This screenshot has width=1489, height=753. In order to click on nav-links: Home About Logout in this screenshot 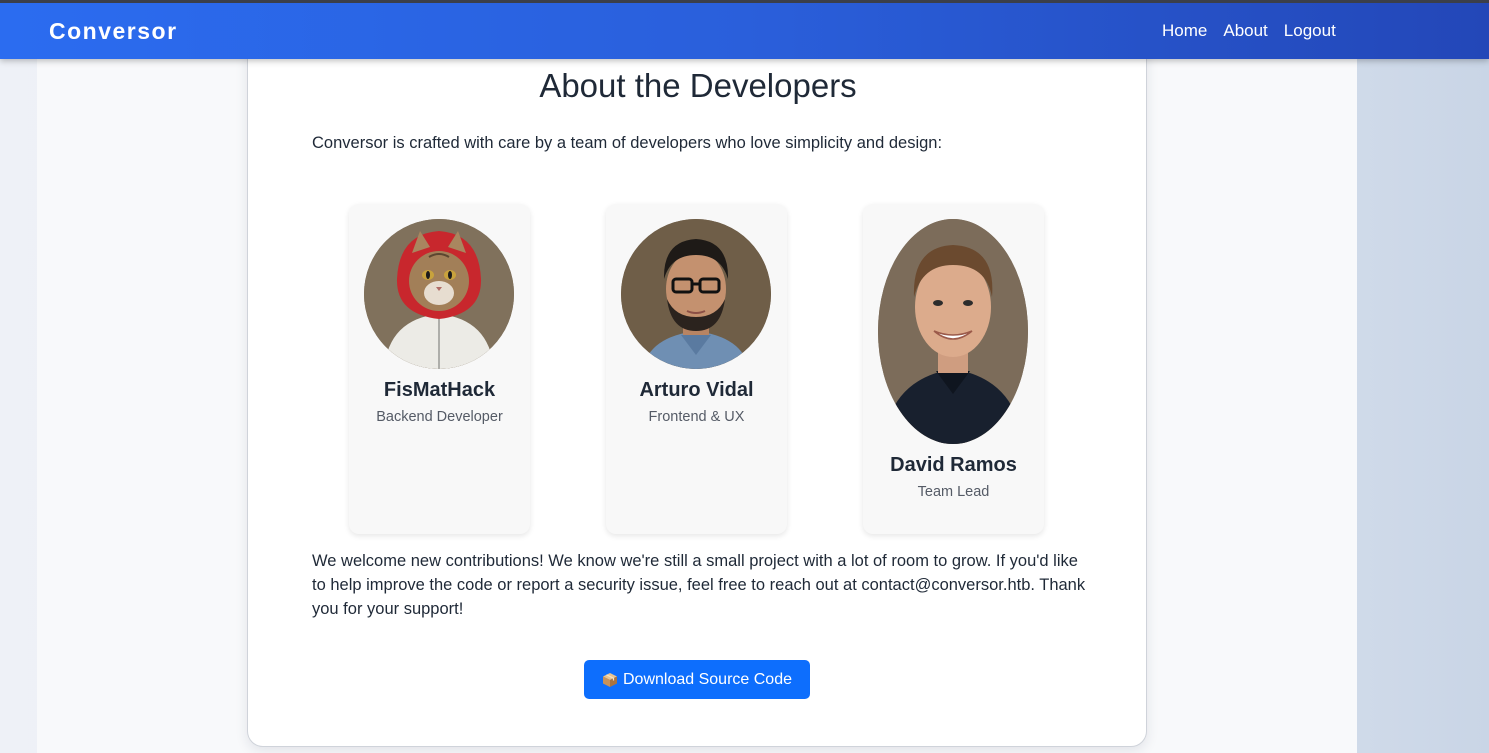, I will do `click(1257, 31)`.